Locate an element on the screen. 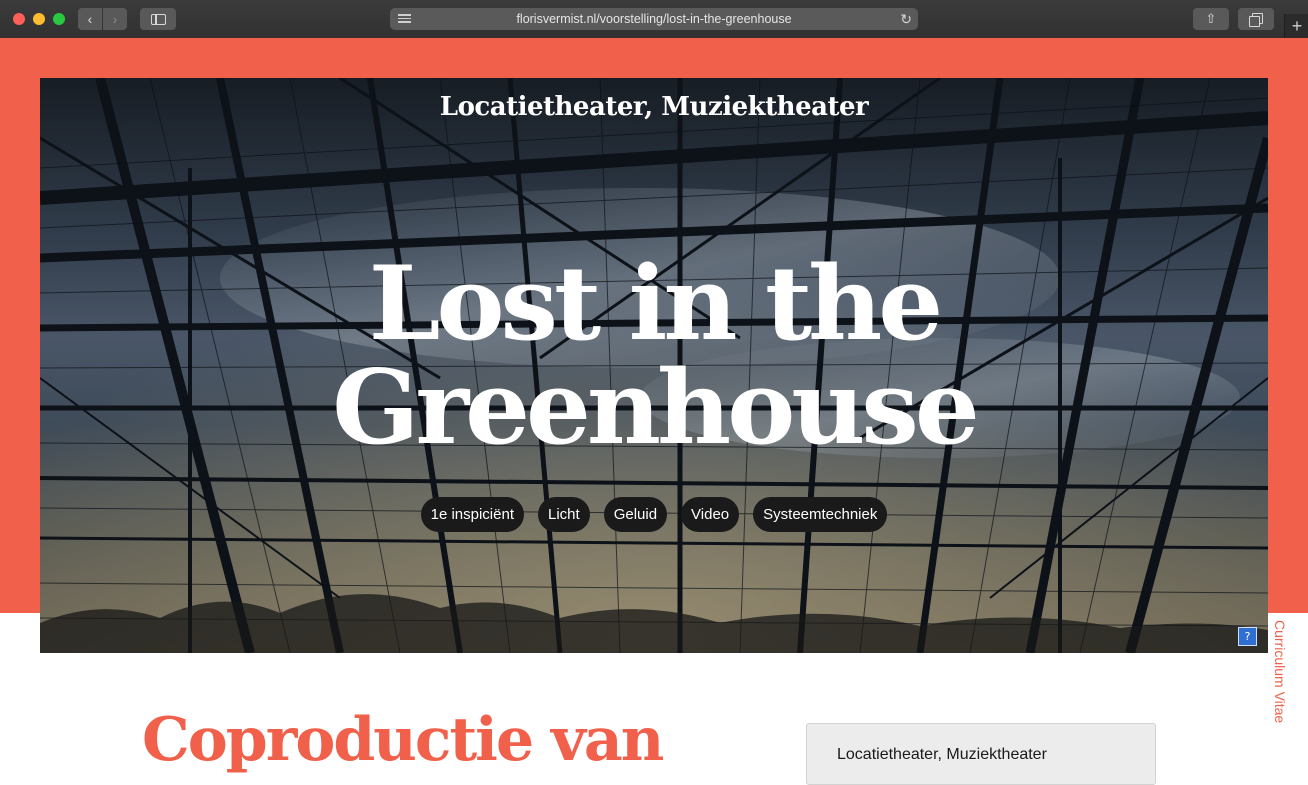 The image size is (1308, 785). title-line-1: Lost in the is located at coordinates (655, 304).